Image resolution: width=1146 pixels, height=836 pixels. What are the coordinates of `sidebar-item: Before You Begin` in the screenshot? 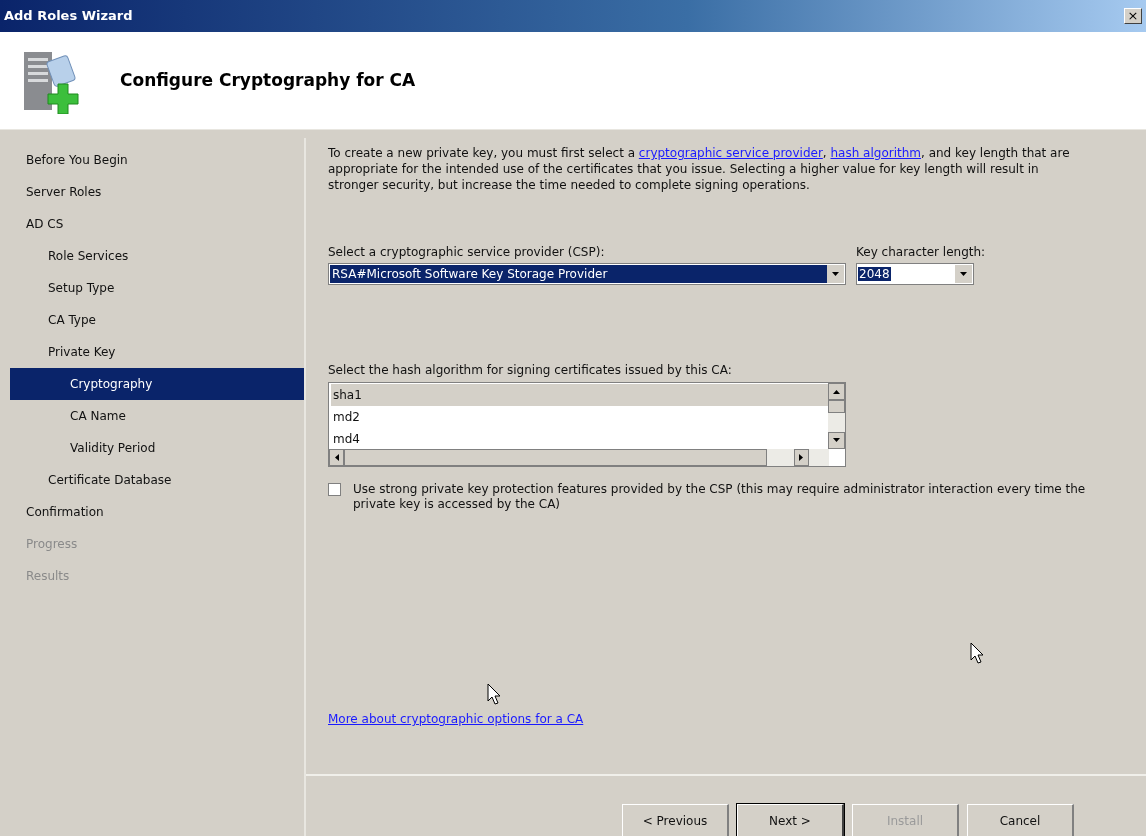 It's located at (157, 160).